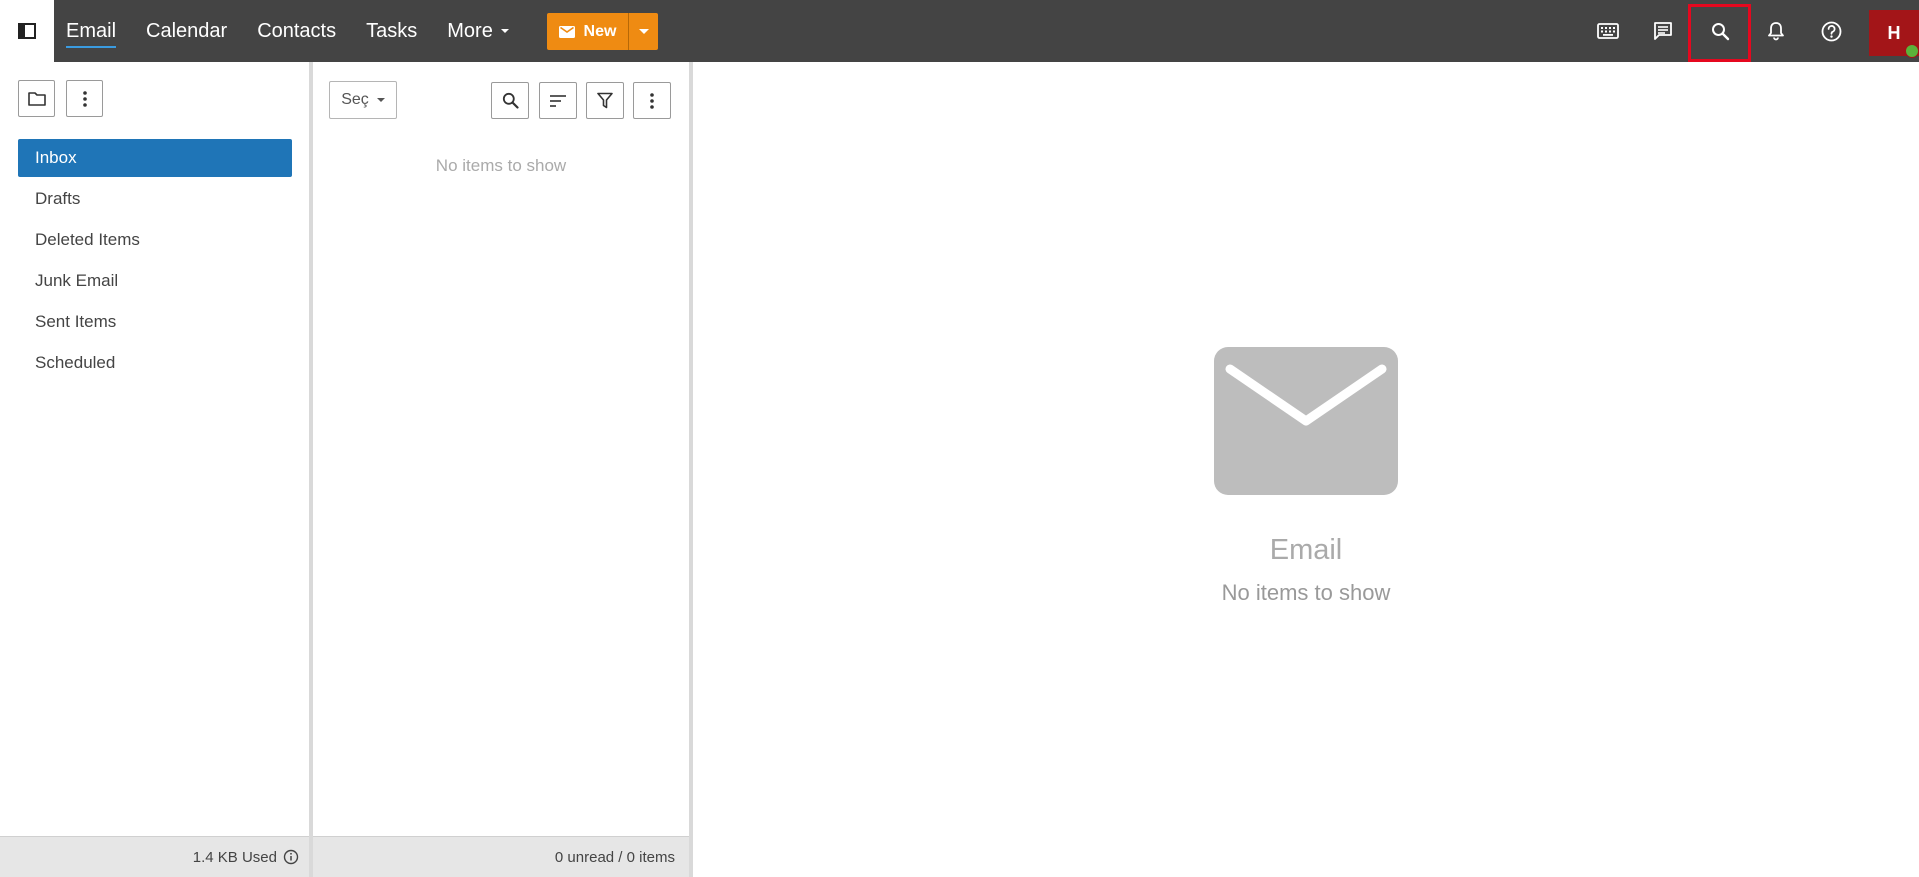  Describe the element at coordinates (154, 856) in the screenshot. I see `storage-status-bar: 1.4 KB Used` at that location.